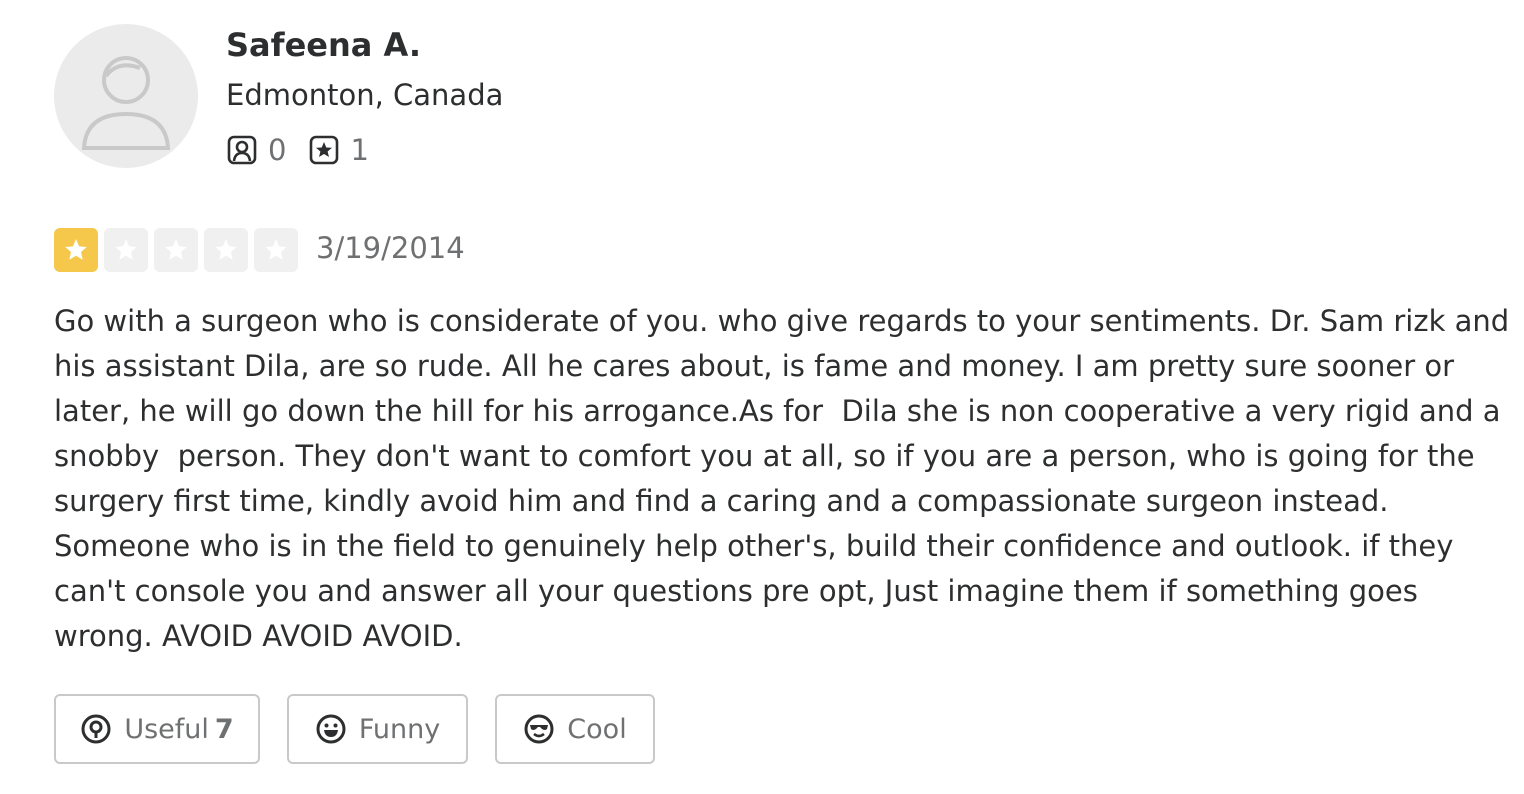 This screenshot has width=1524, height=794. What do you see at coordinates (365, 95) in the screenshot?
I see `user-location: Edmonton, Canada` at bounding box center [365, 95].